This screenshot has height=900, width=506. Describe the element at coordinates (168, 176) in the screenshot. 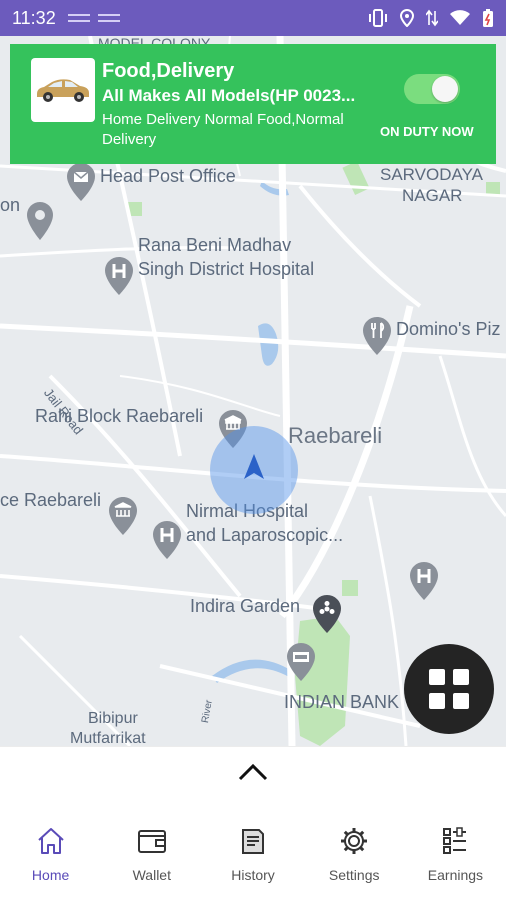

I see `map-label-head-post-office: Head Post Office` at that location.